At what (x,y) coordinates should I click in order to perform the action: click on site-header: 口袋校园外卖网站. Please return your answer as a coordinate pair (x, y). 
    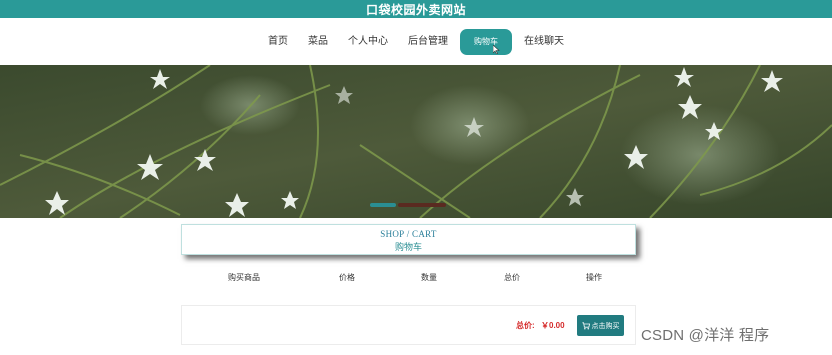
    Looking at the image, I should click on (416, 9).